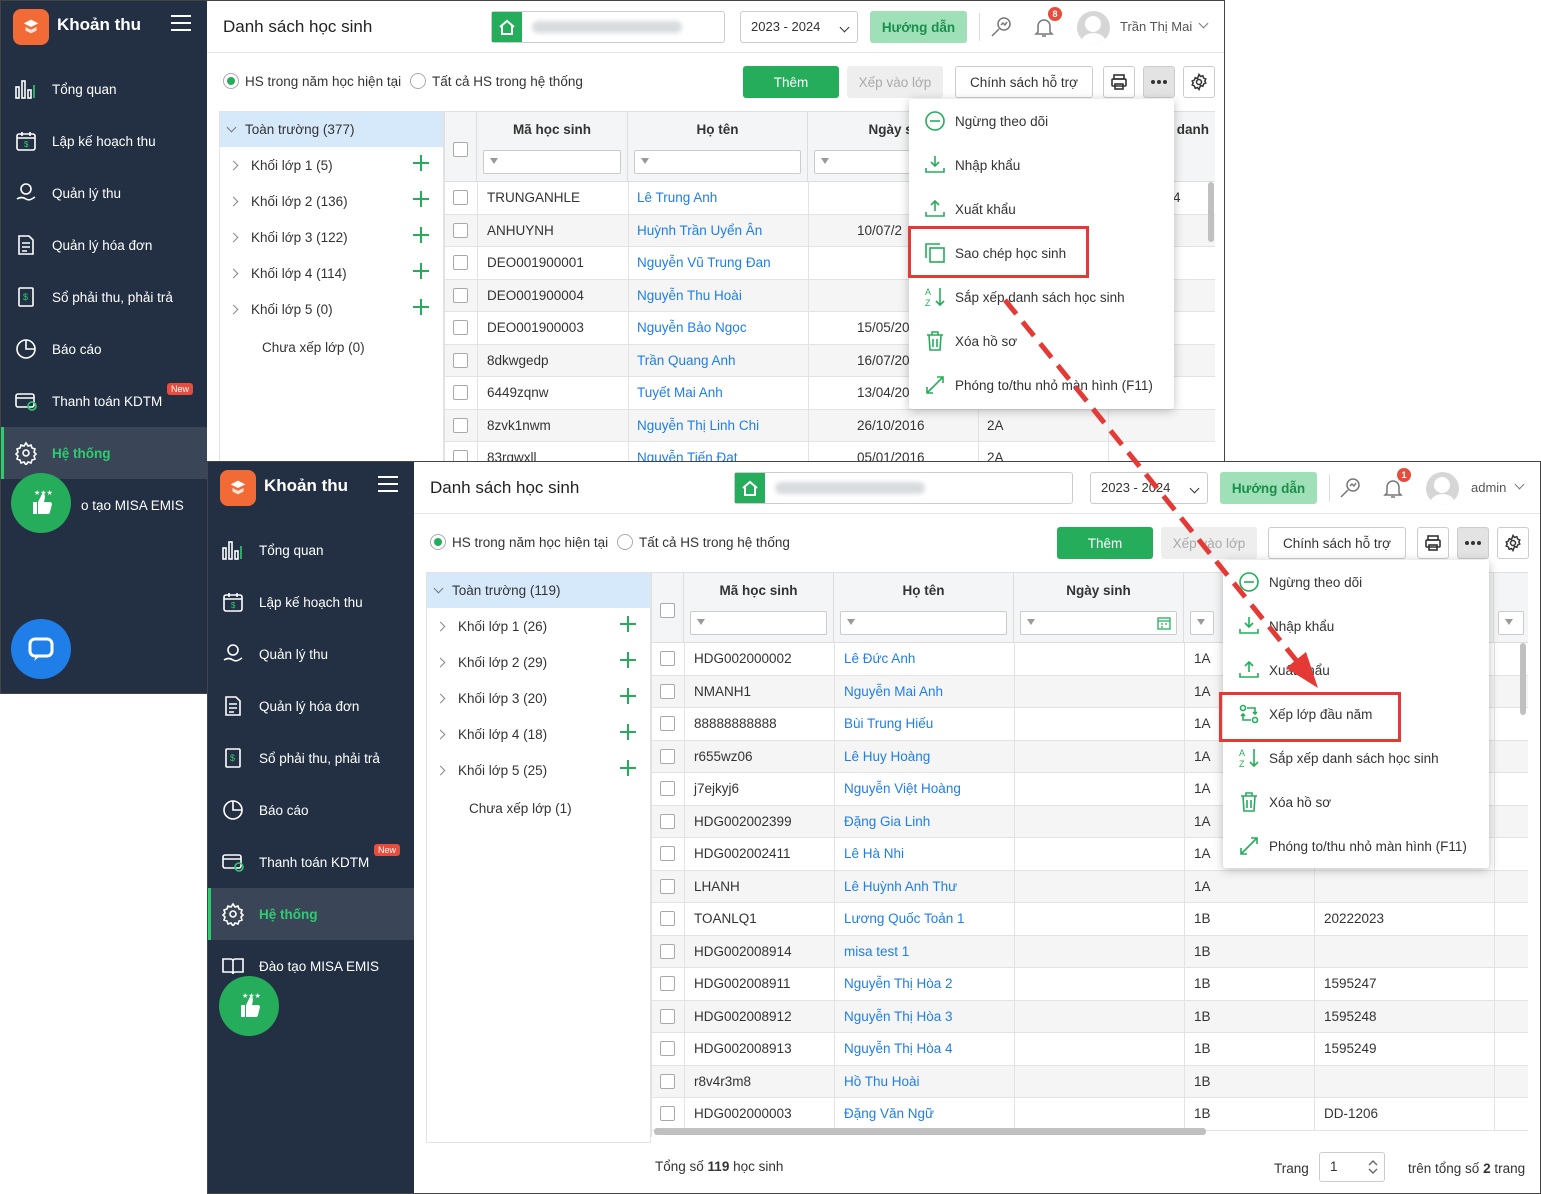  I want to click on menu-item-export: Xuất khẩu, so click(1041, 209).